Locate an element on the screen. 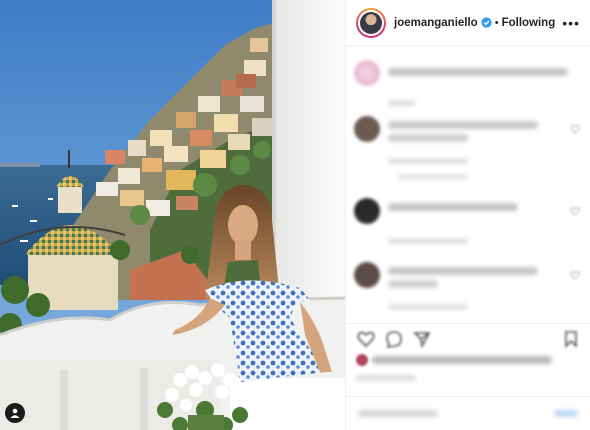 Image resolution: width=590 pixels, height=430 pixels. add-comment-bar is located at coordinates (468, 413).